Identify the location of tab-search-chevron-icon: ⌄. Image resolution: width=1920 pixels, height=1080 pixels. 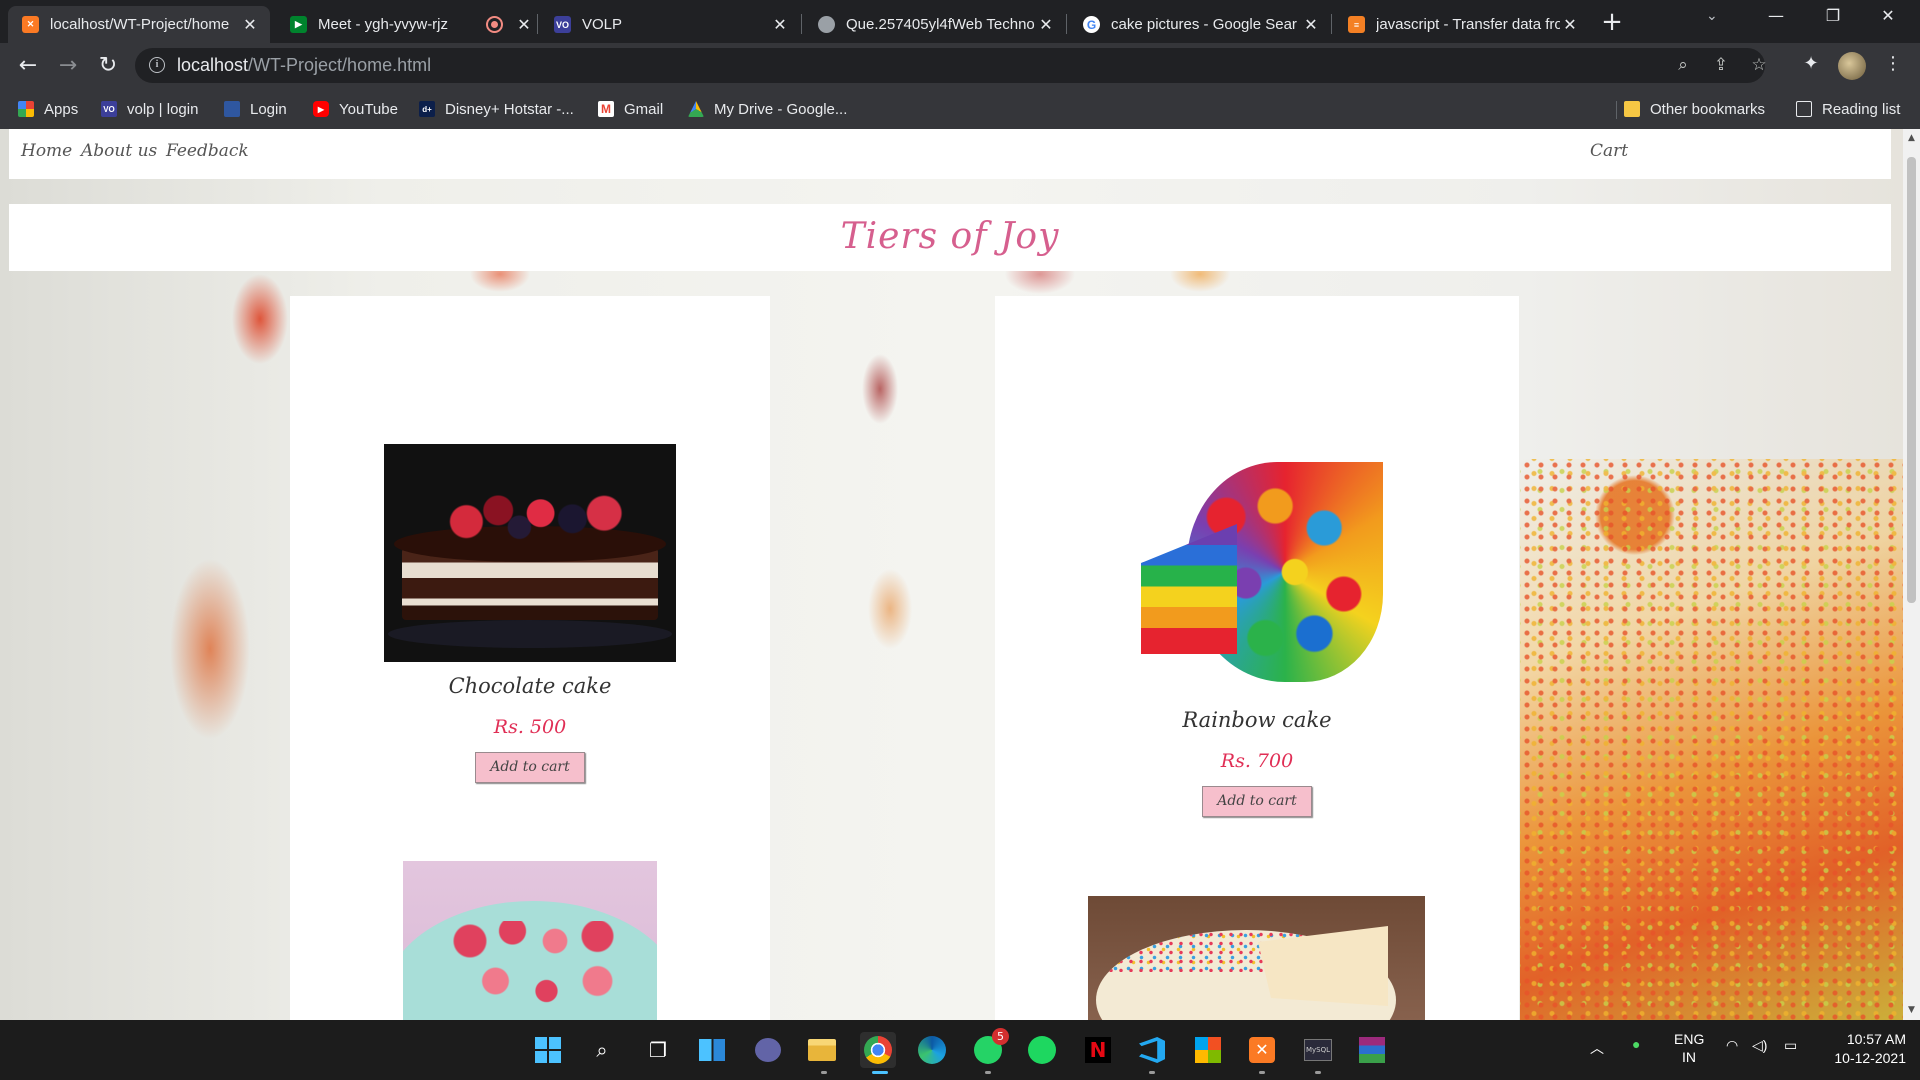
(1712, 16).